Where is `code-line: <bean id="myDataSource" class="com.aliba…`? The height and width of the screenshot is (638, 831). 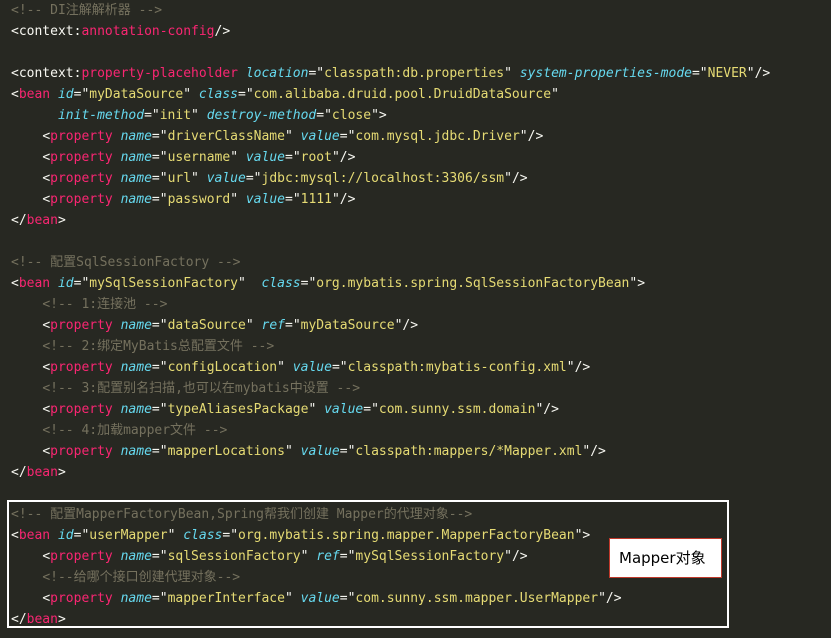 code-line: <bean id="myDataSource" class="com.aliba… is located at coordinates (285, 94).